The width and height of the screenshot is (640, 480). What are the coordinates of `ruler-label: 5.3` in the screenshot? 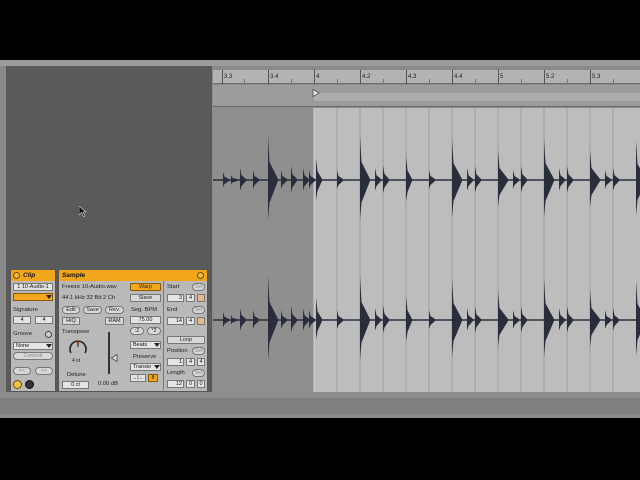 It's located at (596, 77).